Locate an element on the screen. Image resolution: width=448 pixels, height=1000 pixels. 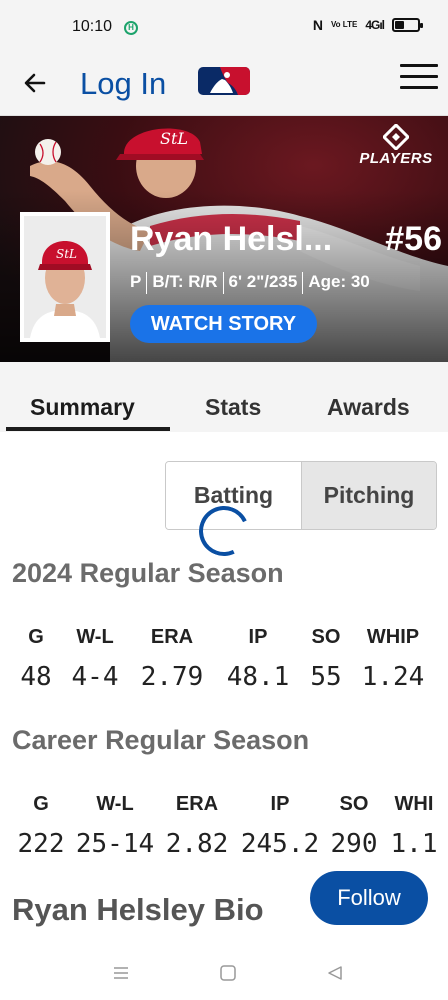
status-bar: 10:10 H N Vo LTE 4Gıl is located at coordinates (224, 28).